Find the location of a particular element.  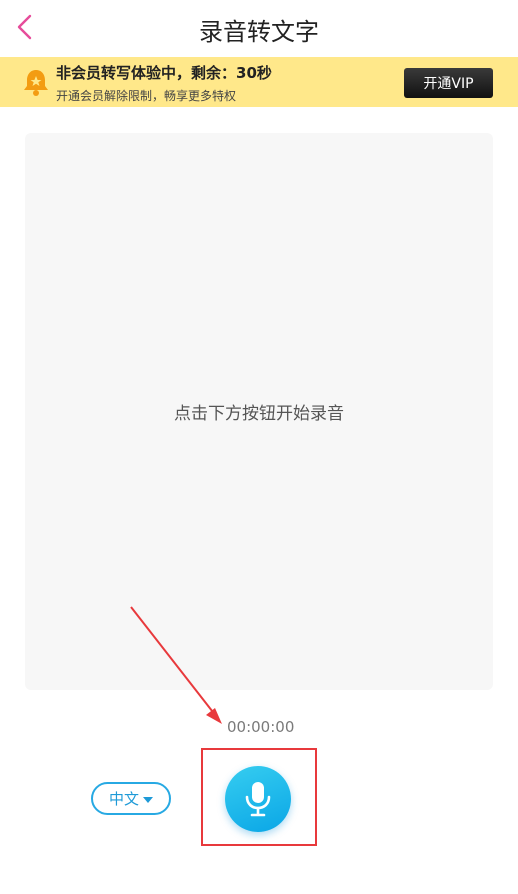

start-hint: 点击下方按钮开始录音 is located at coordinates (259, 414).